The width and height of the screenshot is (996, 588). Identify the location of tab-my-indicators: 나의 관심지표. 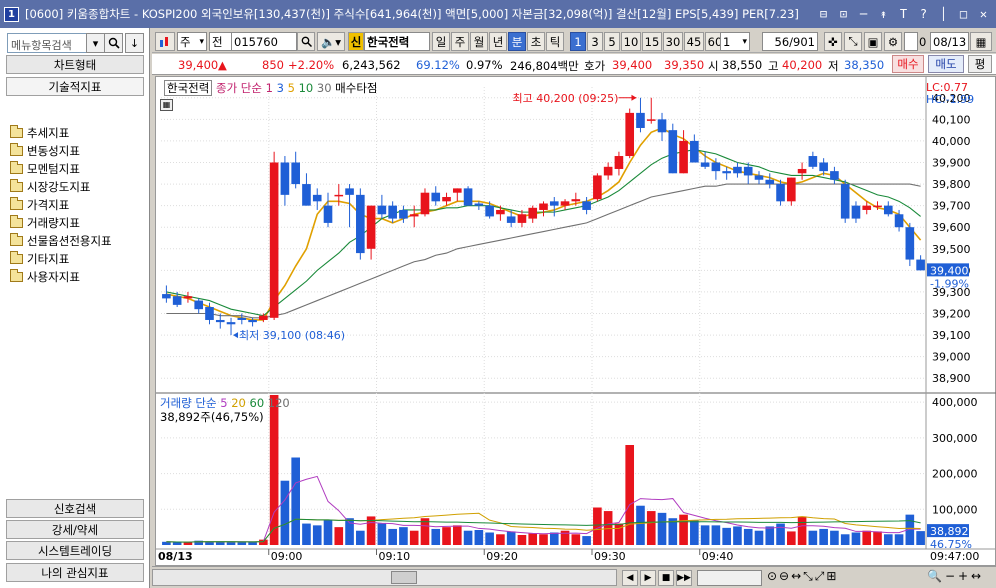
(75, 572).